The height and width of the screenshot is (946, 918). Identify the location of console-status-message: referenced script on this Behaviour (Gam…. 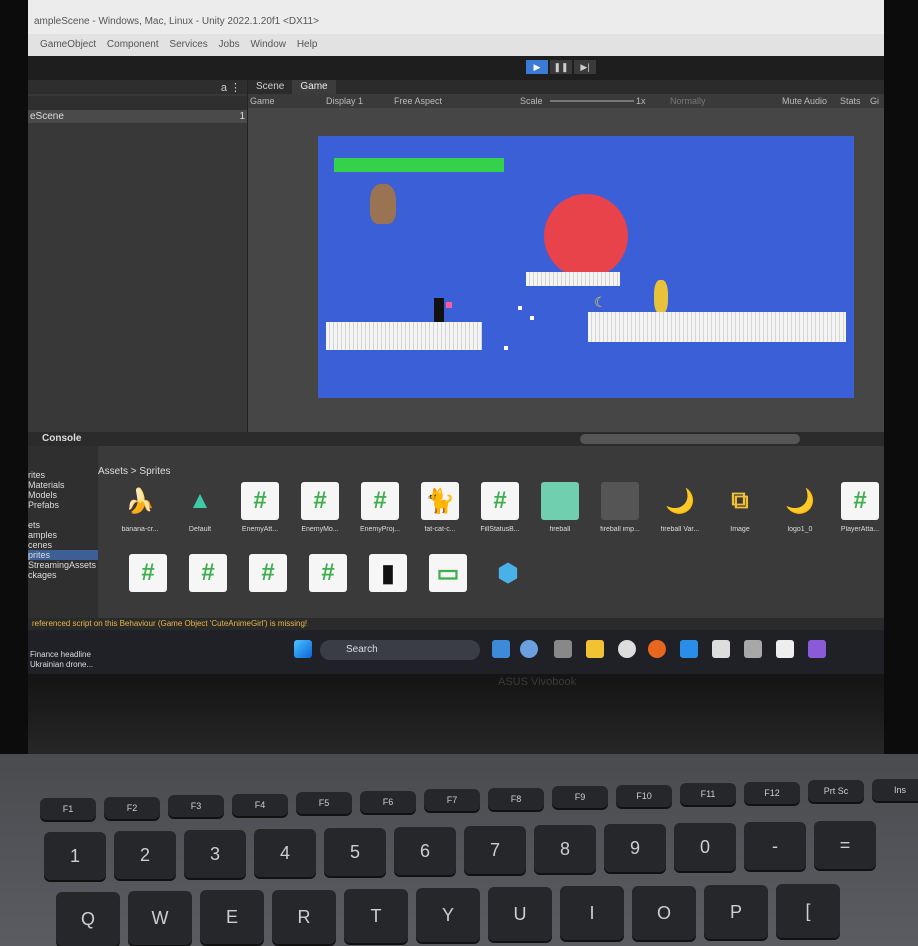
(456, 624).